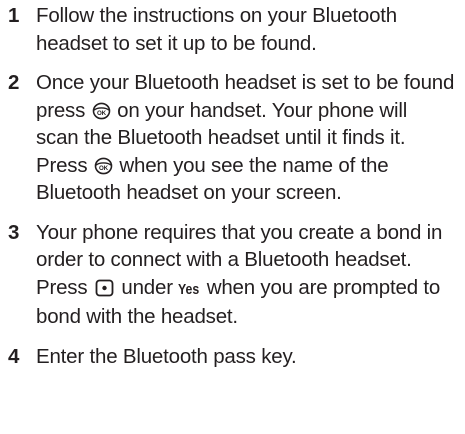  Describe the element at coordinates (14, 356) in the screenshot. I see `step-number: 4` at that location.